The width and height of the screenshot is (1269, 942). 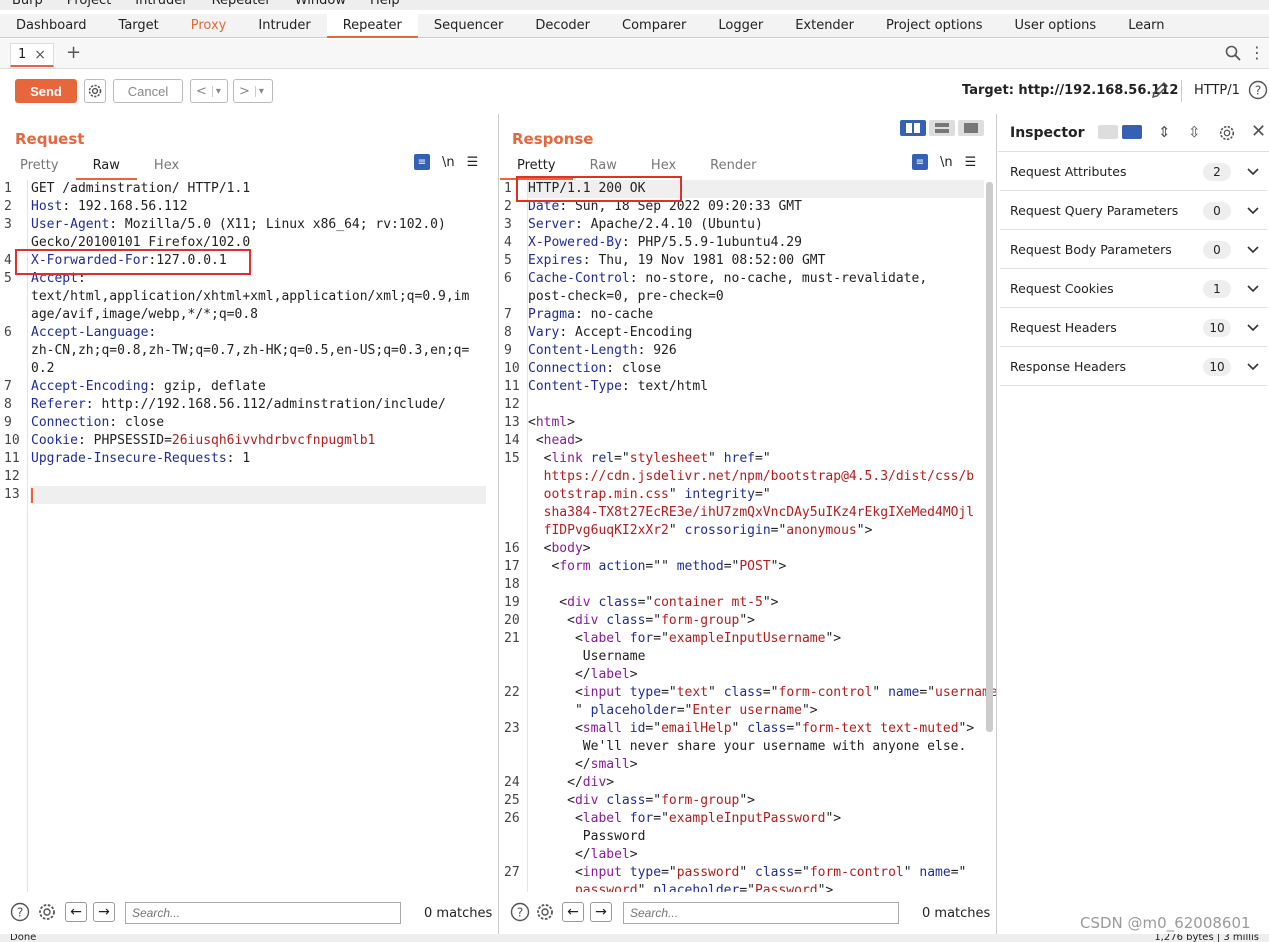 I want to click on menu-repeater: Repeater, so click(x=241, y=5).